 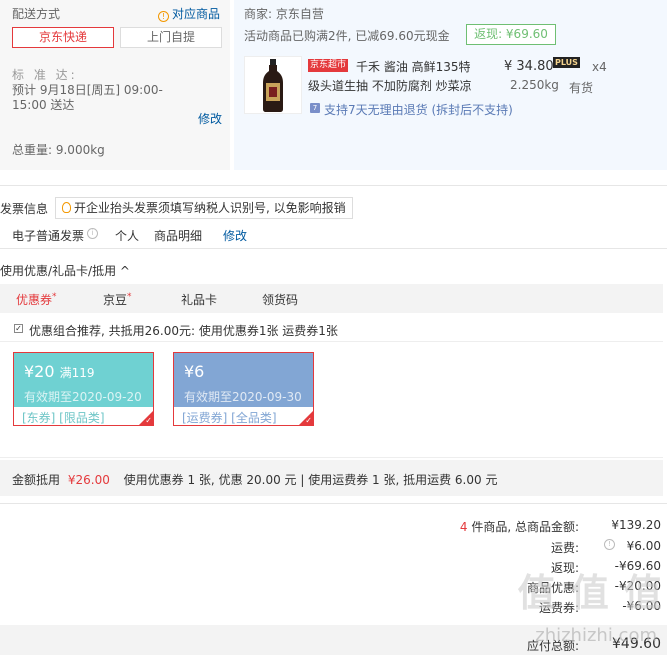 What do you see at coordinates (529, 66) in the screenshot?
I see `product-price: ¥ 34.80` at bounding box center [529, 66].